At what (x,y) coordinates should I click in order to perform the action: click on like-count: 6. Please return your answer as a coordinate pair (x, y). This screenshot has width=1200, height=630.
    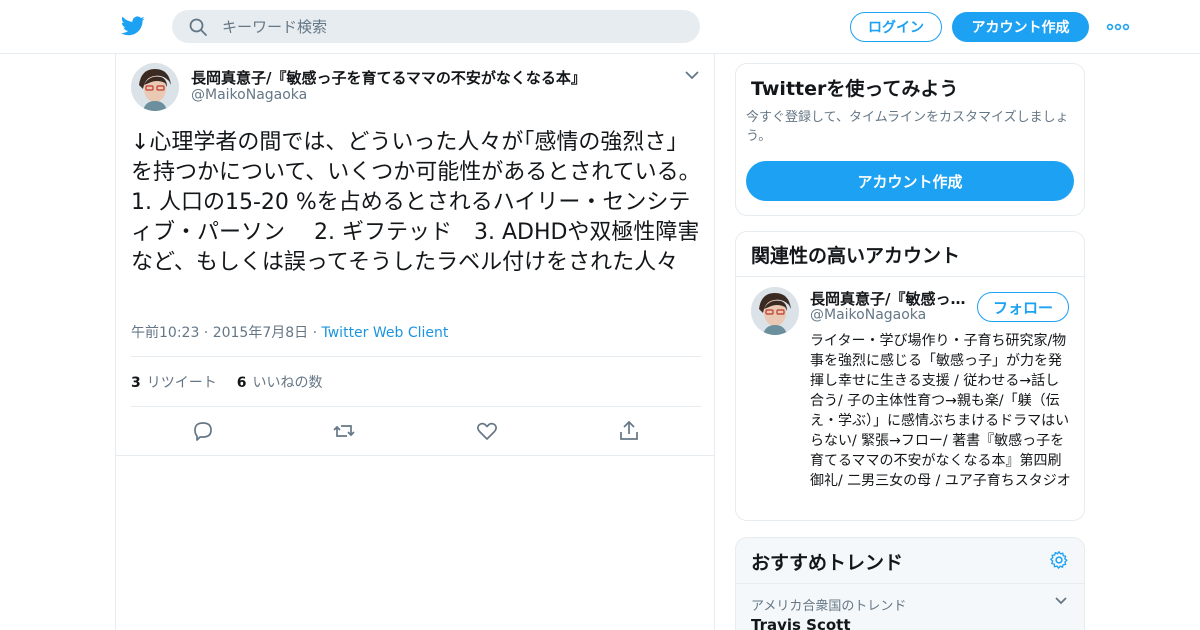
    Looking at the image, I should click on (241, 383).